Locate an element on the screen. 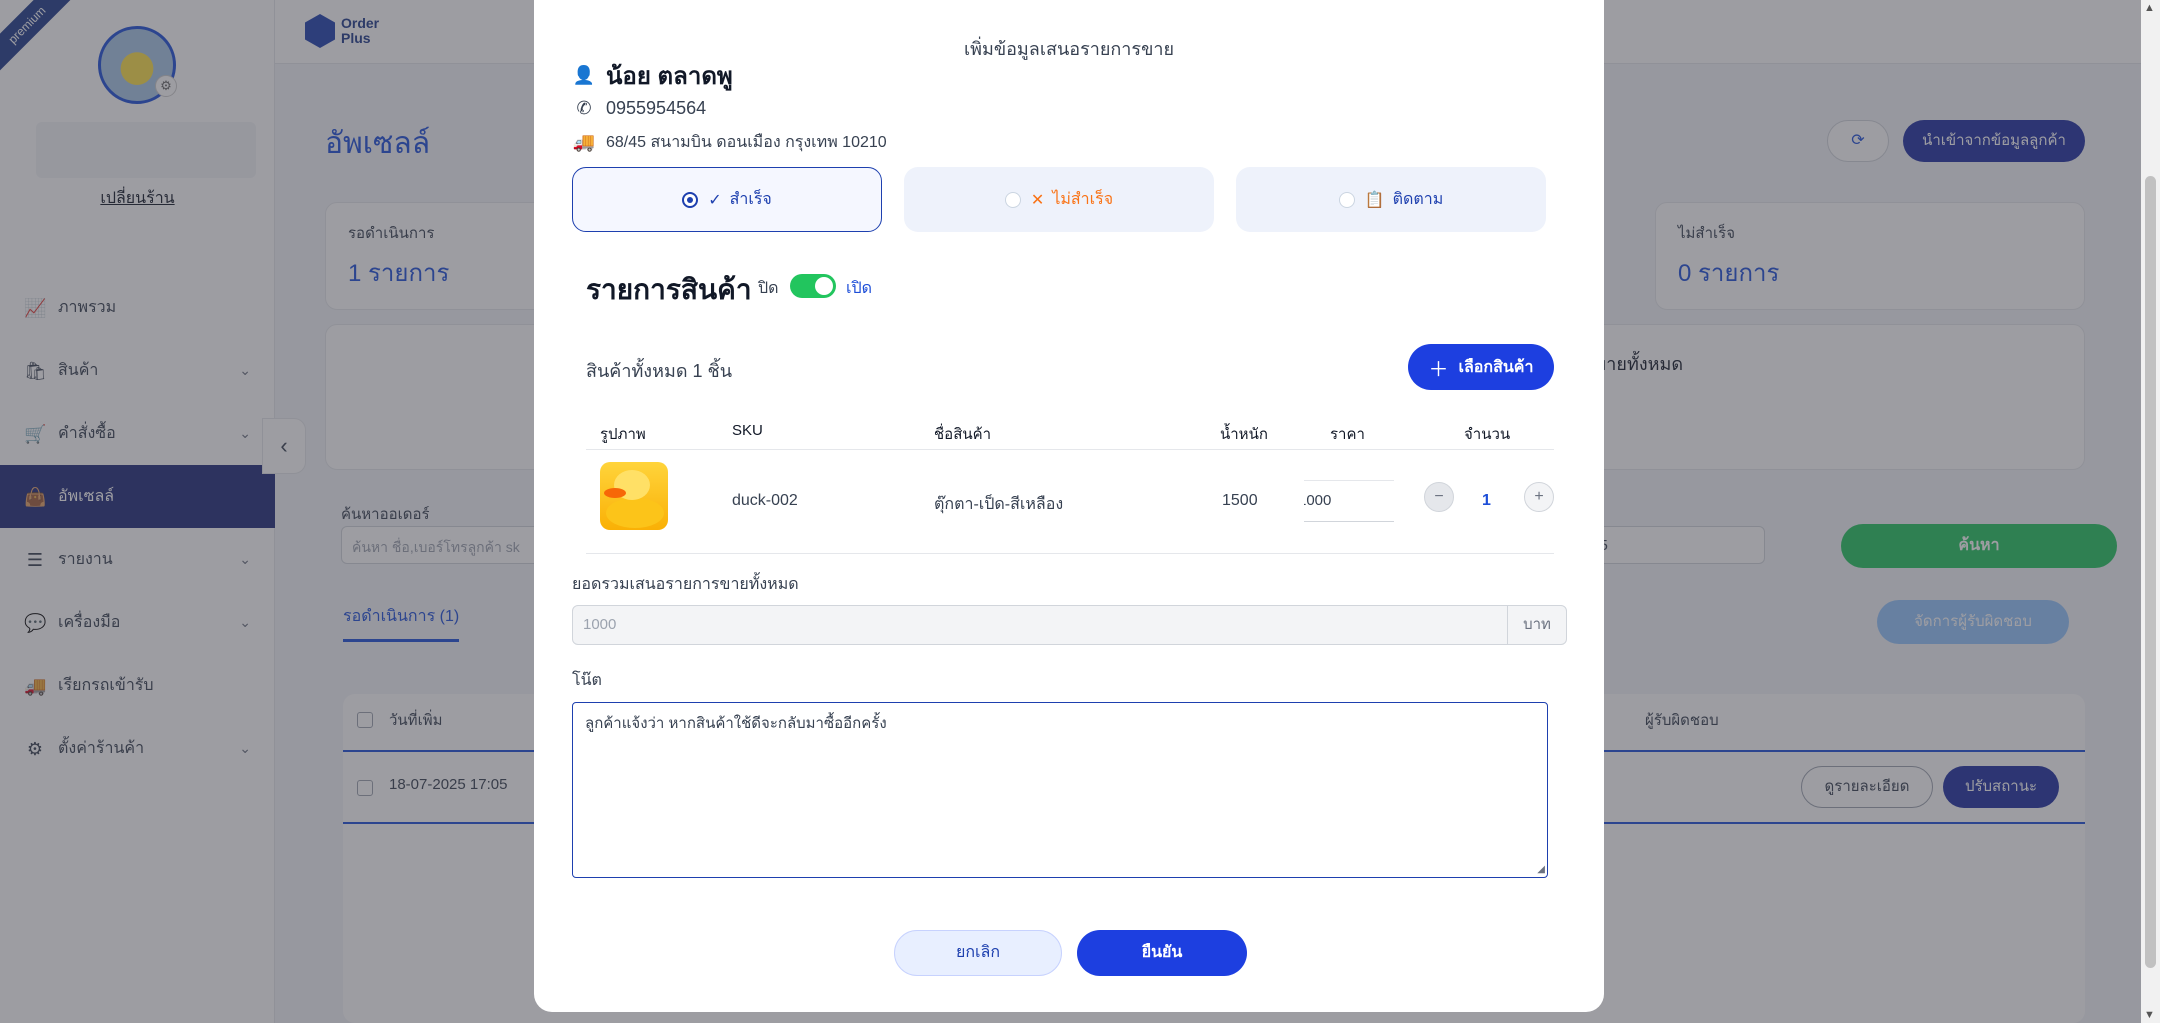 The image size is (2160, 1023). phone-icon: ✆ is located at coordinates (584, 108).